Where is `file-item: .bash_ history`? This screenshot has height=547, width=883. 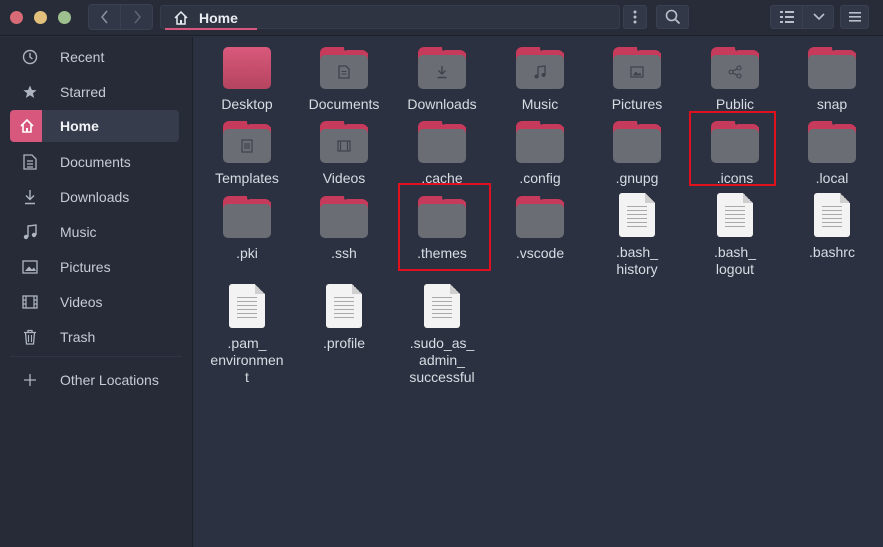 file-item: .bash_ history is located at coordinates (637, 235).